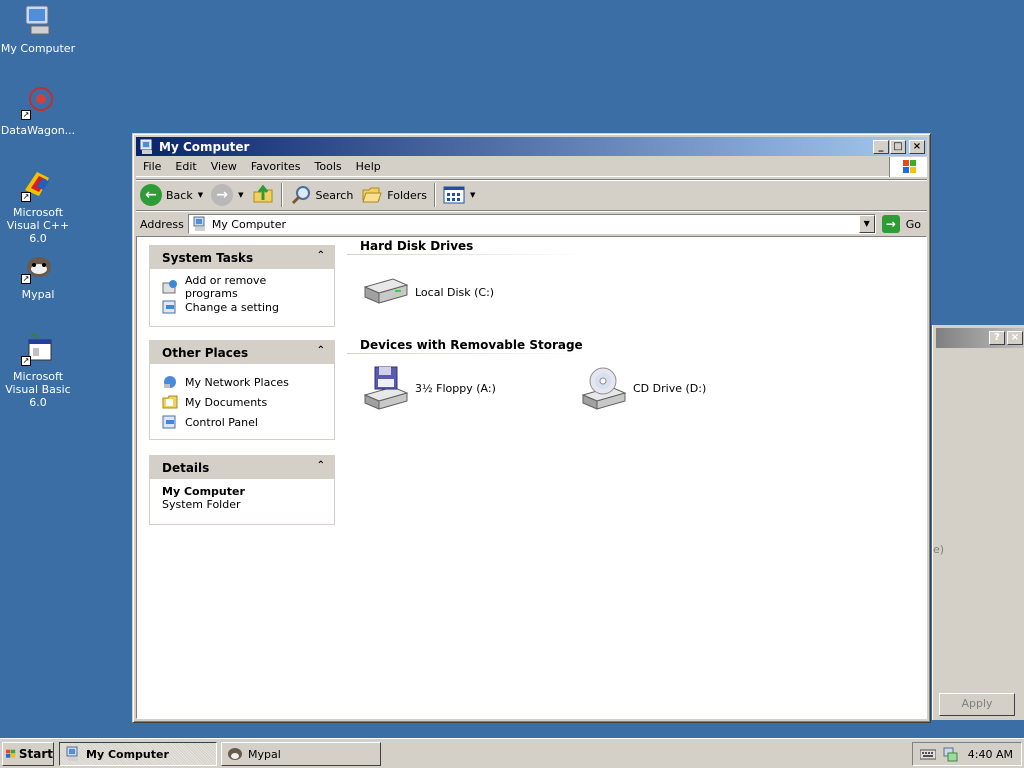  Describe the element at coordinates (38, 225) in the screenshot. I see `desktop-icon-label: Microsoft Visual C++ 6.0` at that location.